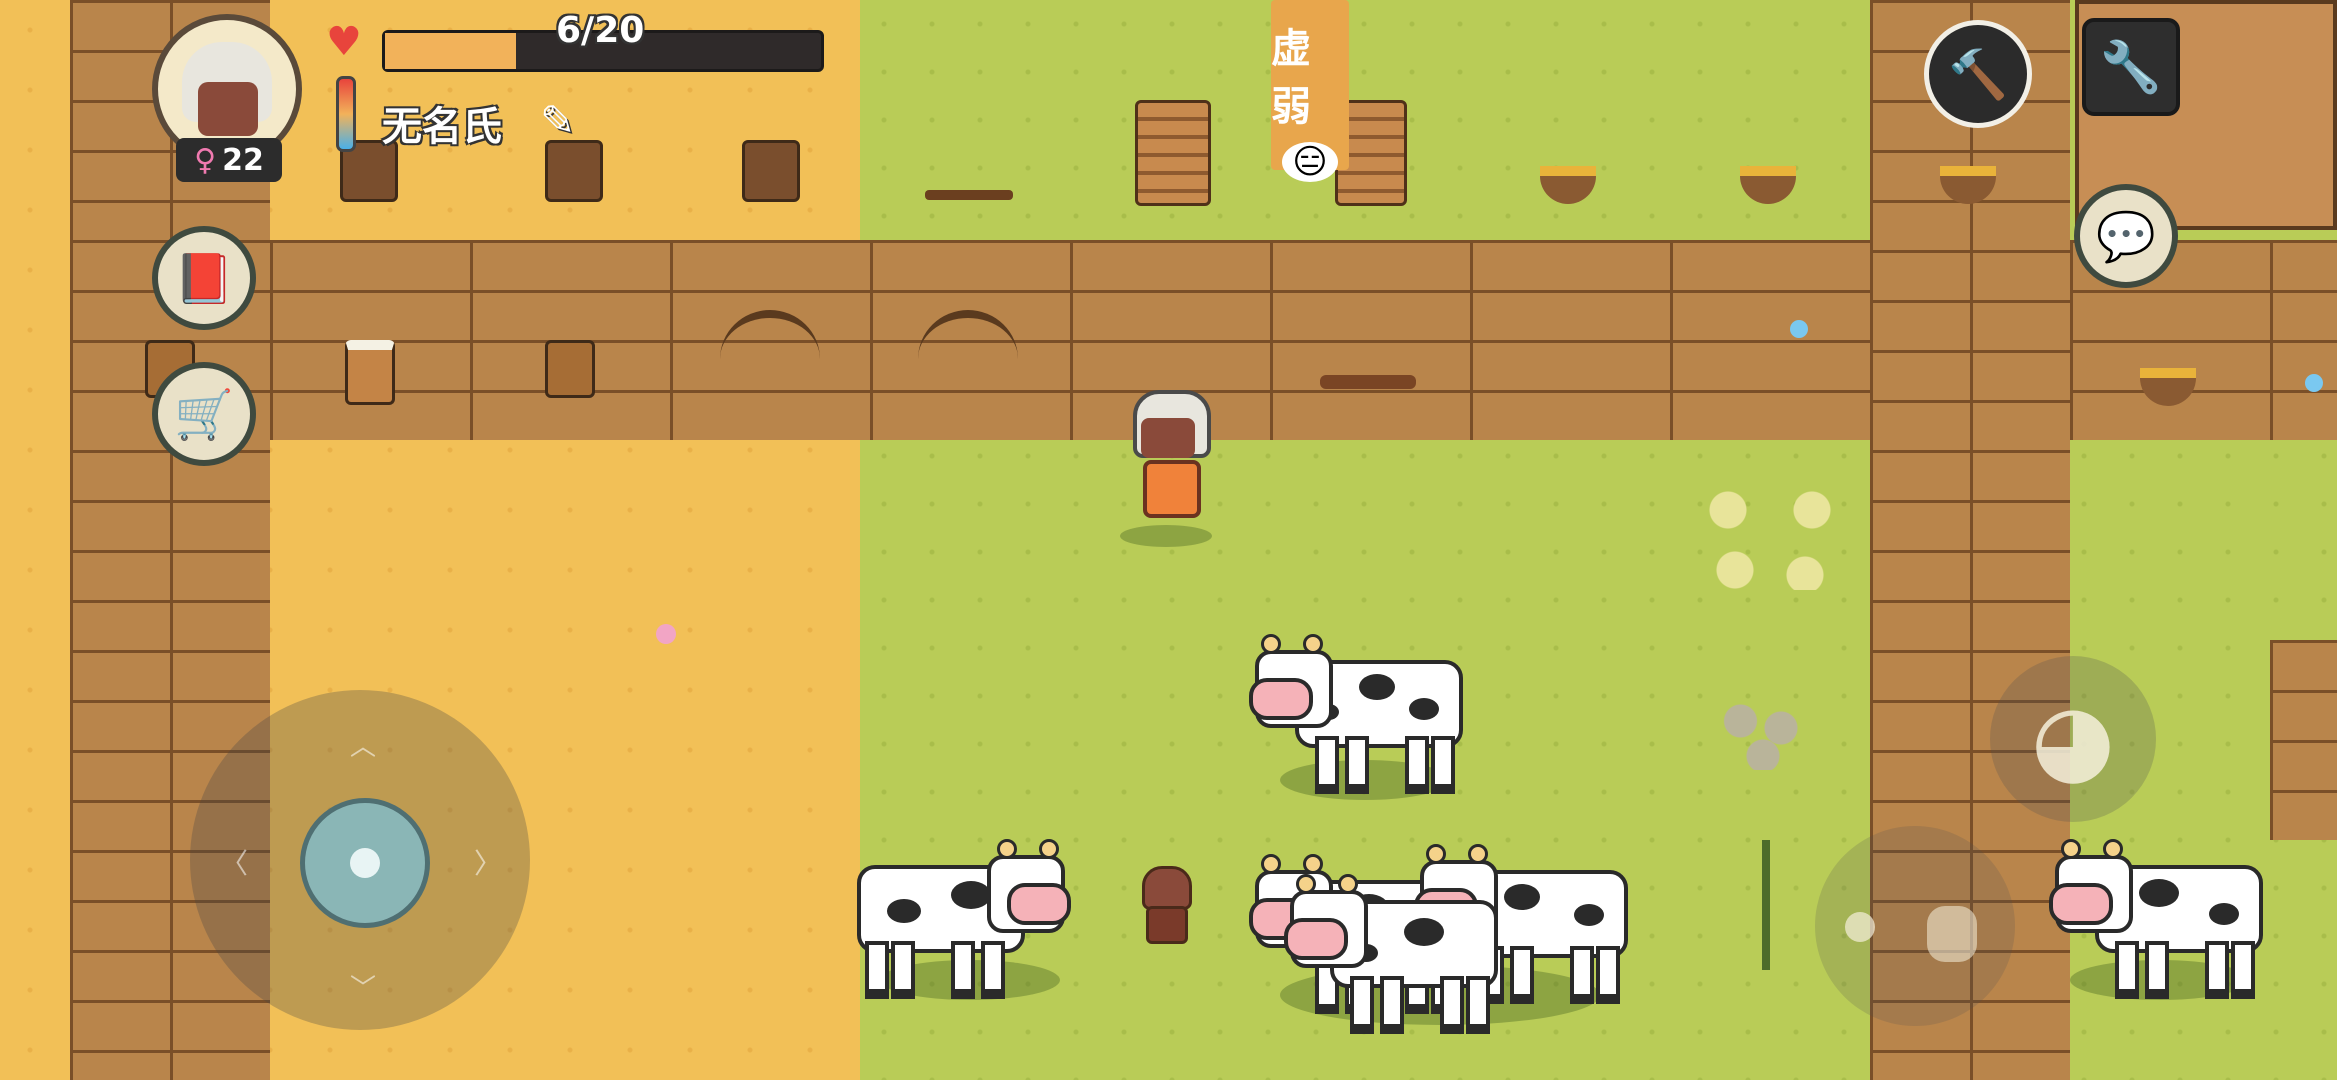 The image size is (2337, 1080). What do you see at coordinates (1368, 382) in the screenshot?
I see `branch` at bounding box center [1368, 382].